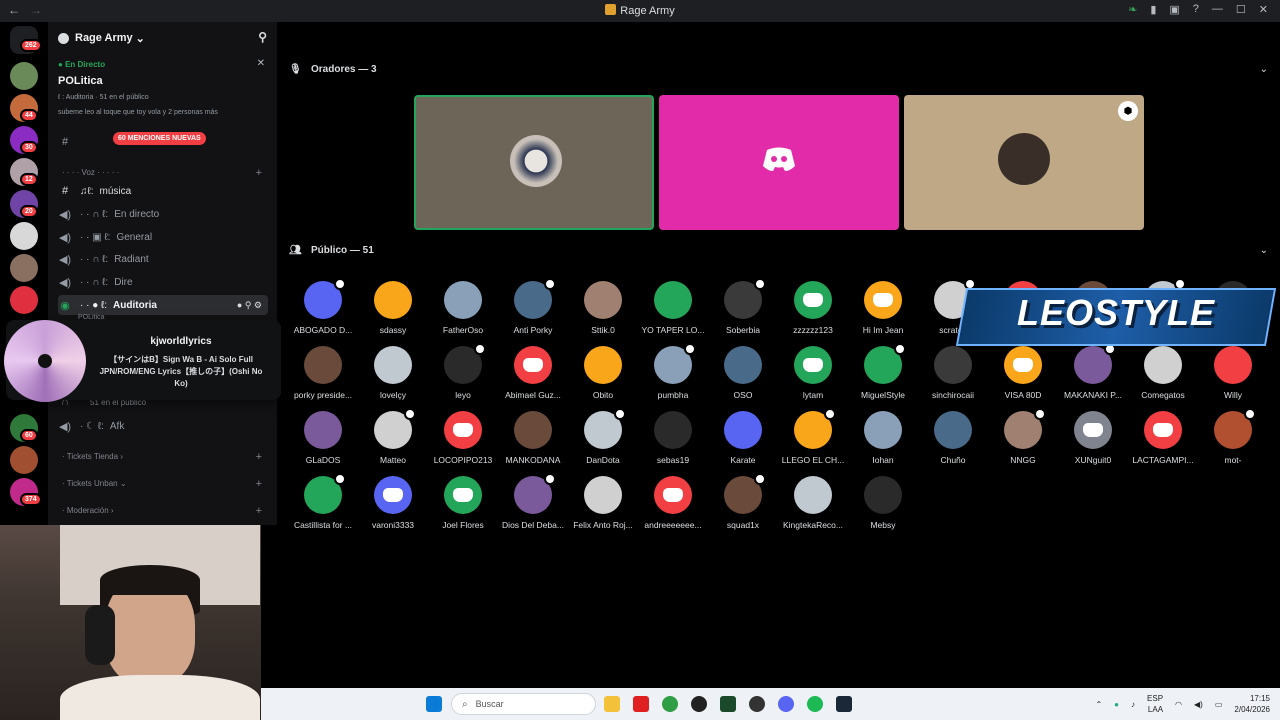 The width and height of the screenshot is (1280, 720). Describe the element at coordinates (393, 308) in the screenshot. I see `audience-member: sdassy` at that location.